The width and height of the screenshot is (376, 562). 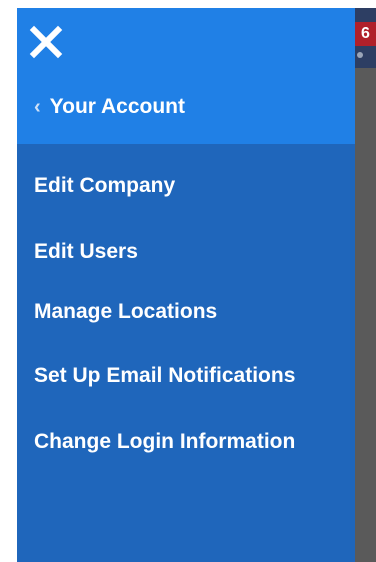 I want to click on page-overlay, so click(x=365, y=285).